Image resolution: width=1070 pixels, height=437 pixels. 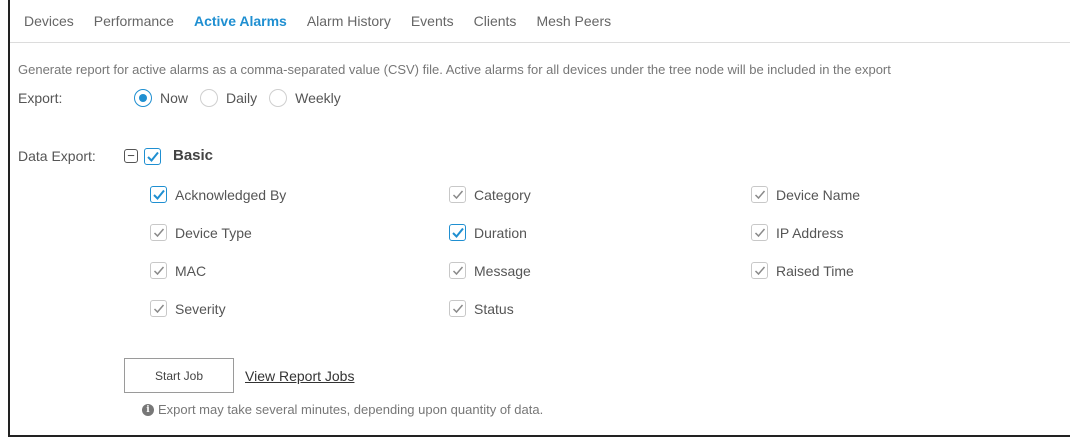 I want to click on field-status: Status, so click(x=481, y=308).